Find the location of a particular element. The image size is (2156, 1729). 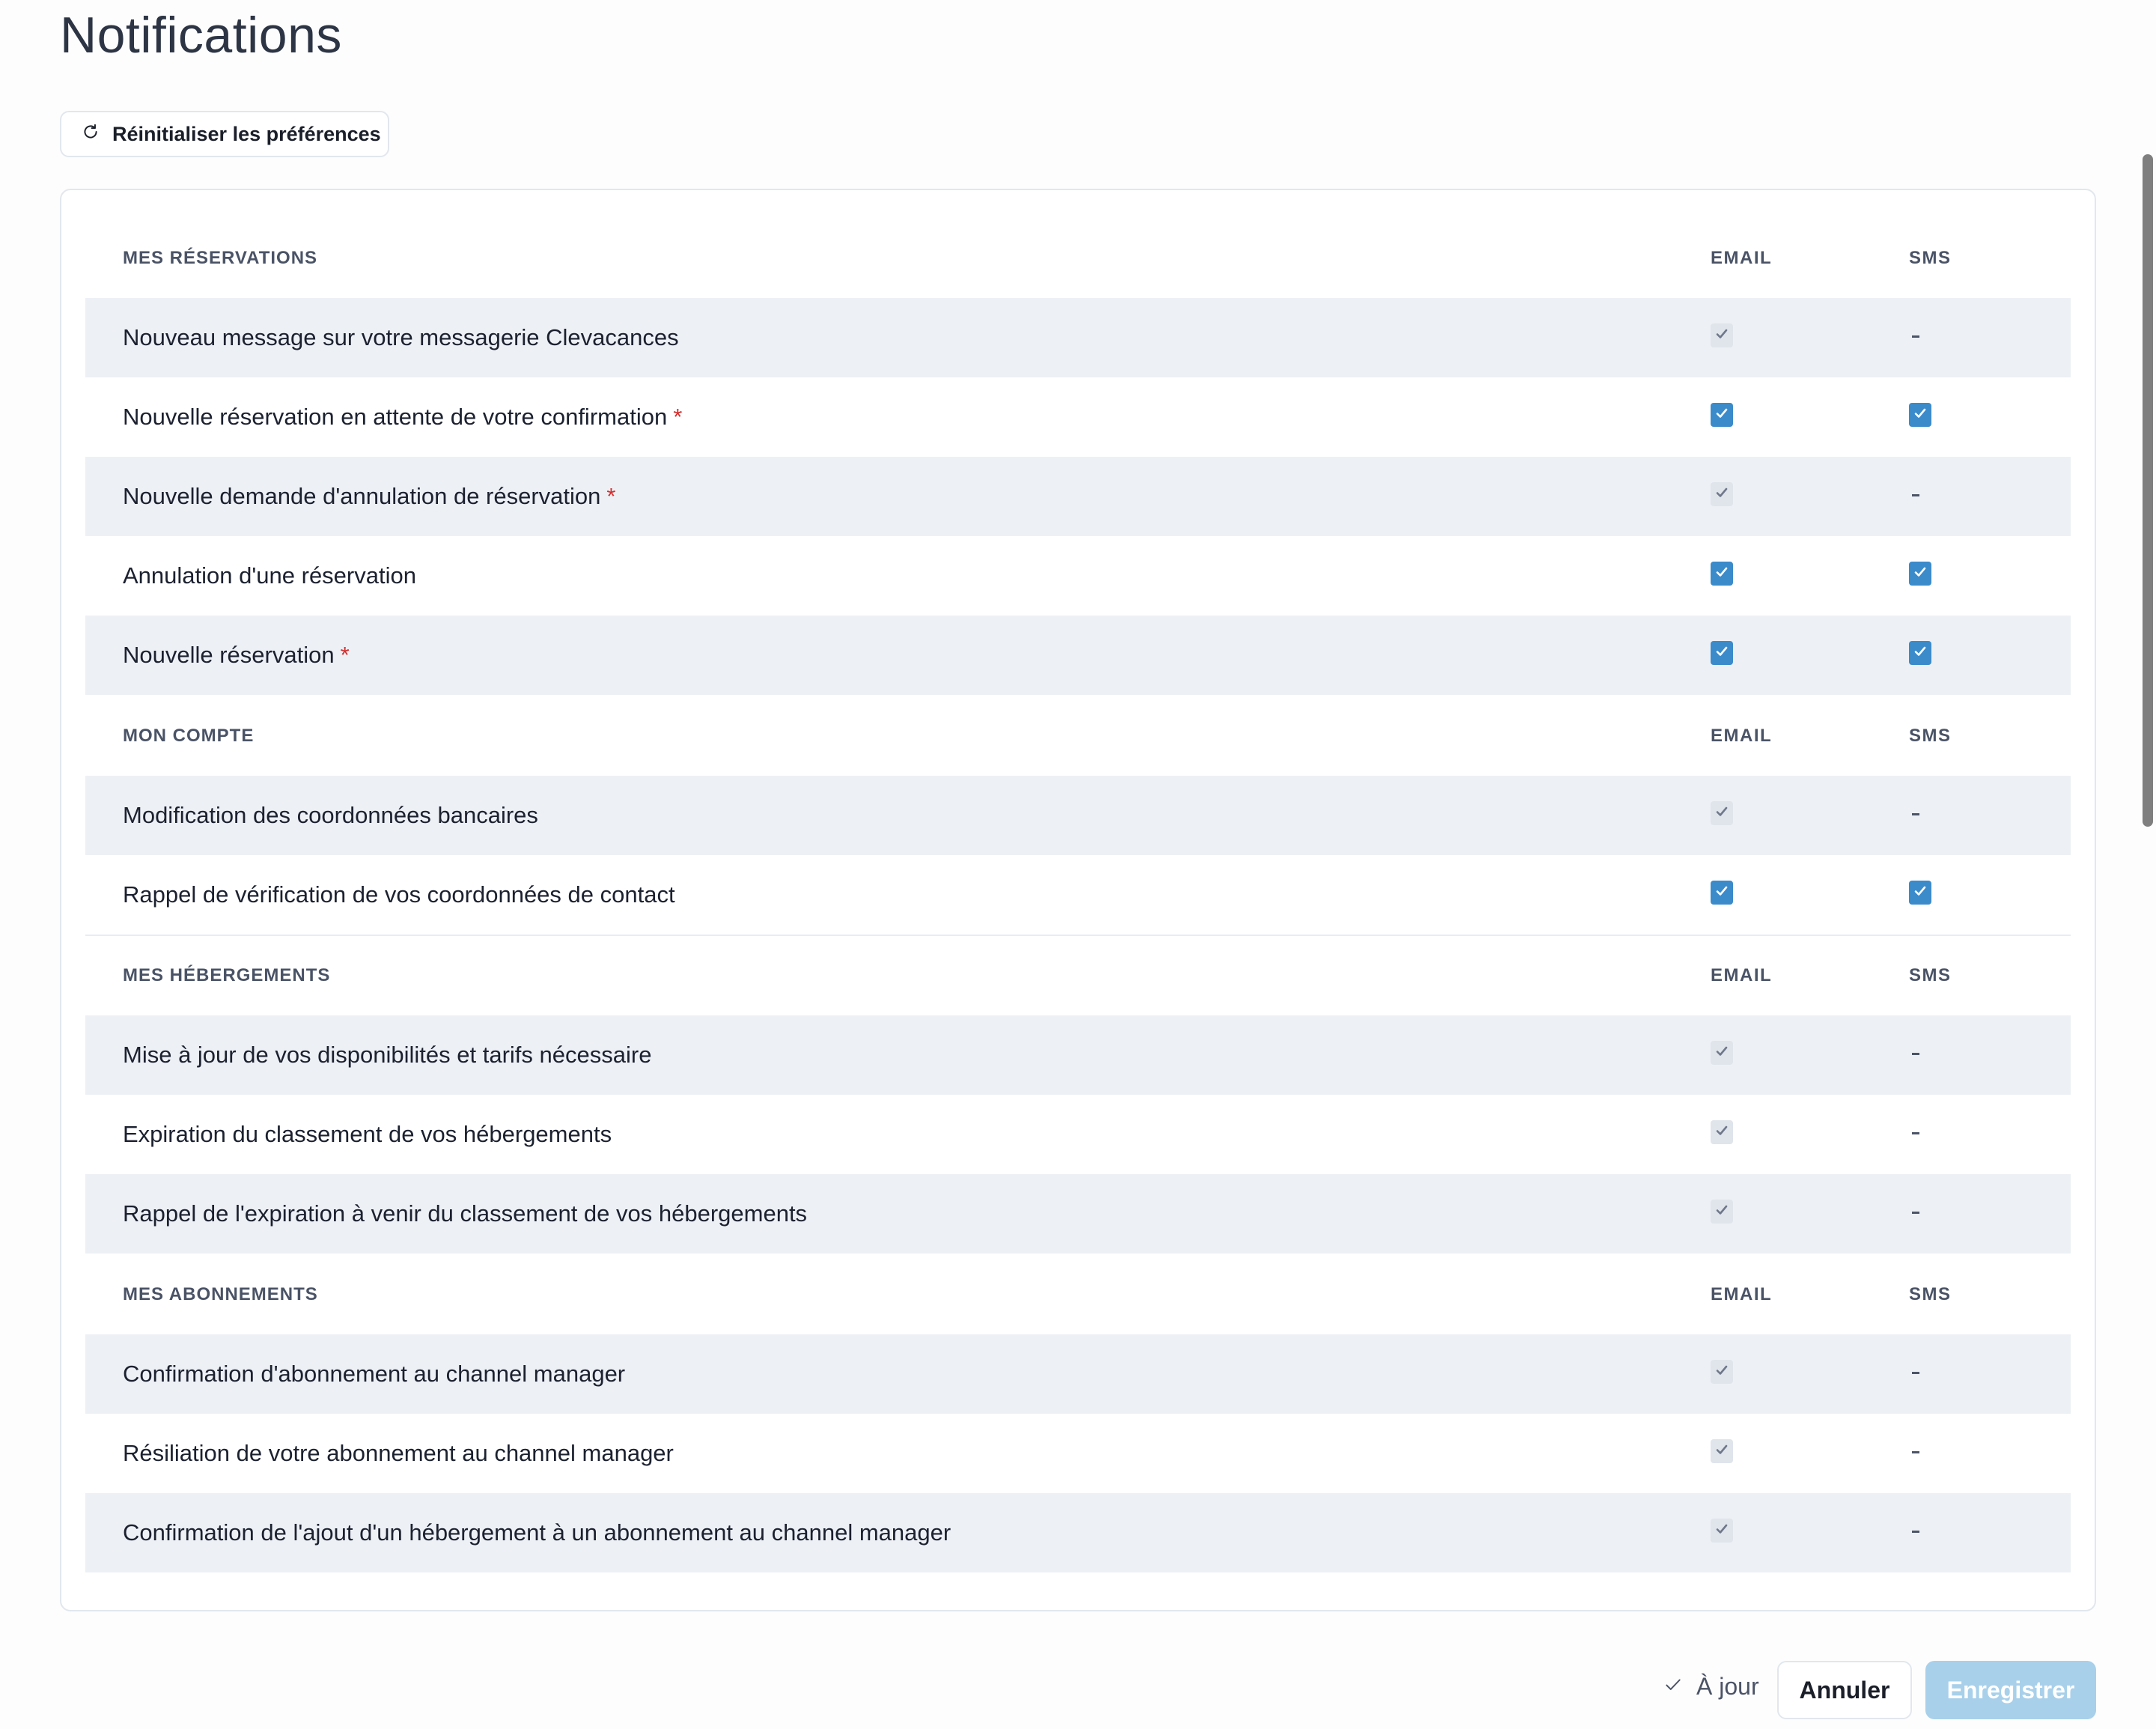

refresh-icon is located at coordinates (90, 134).